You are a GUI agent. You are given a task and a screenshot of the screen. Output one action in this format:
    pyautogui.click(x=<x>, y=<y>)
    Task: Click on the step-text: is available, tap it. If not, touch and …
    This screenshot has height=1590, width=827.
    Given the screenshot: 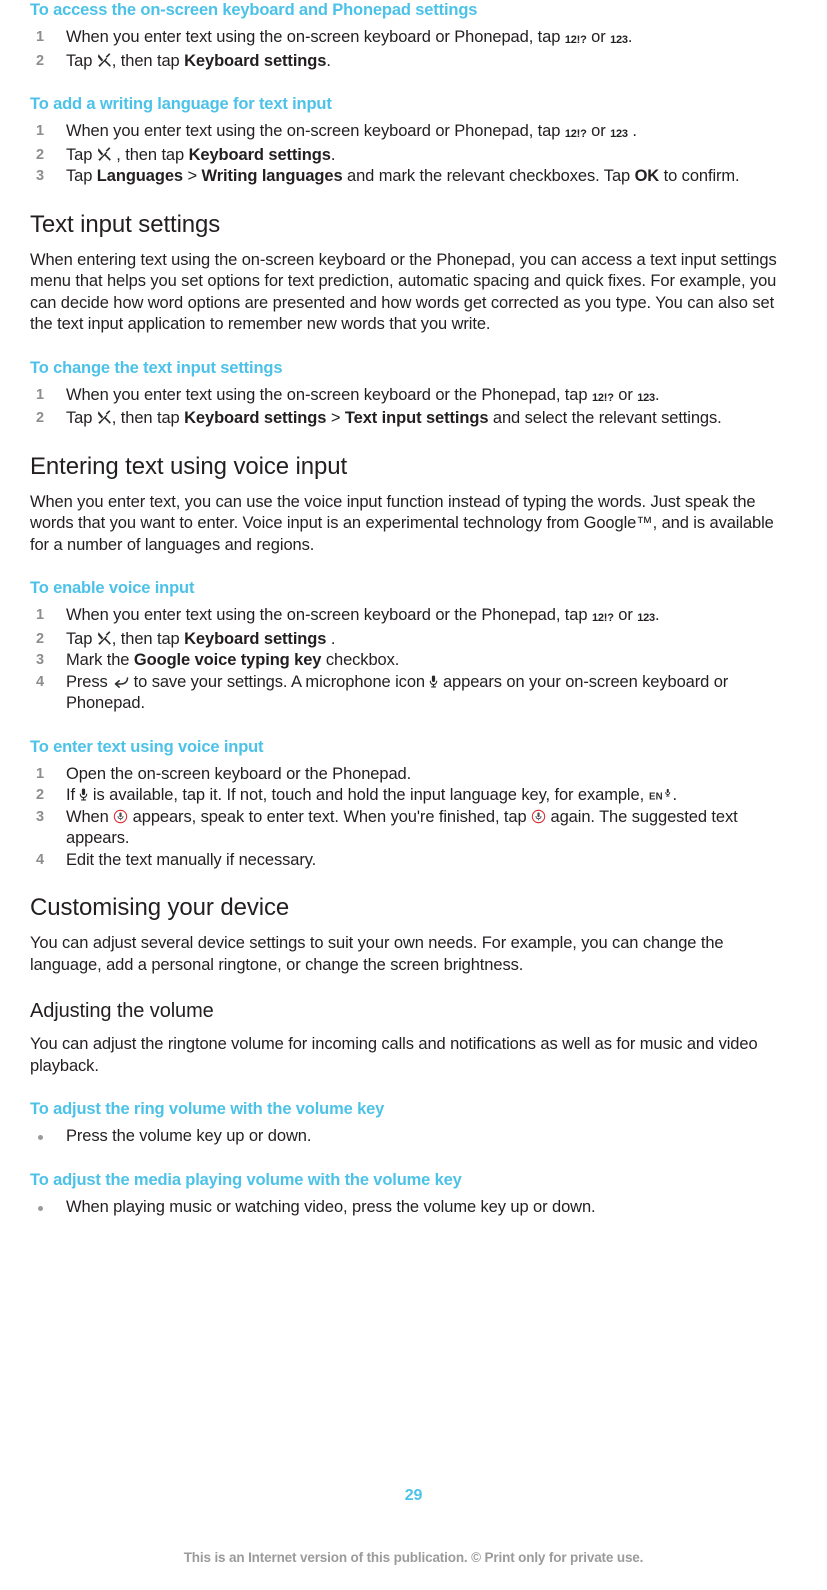 What is the action you would take?
    pyautogui.click(x=368, y=795)
    